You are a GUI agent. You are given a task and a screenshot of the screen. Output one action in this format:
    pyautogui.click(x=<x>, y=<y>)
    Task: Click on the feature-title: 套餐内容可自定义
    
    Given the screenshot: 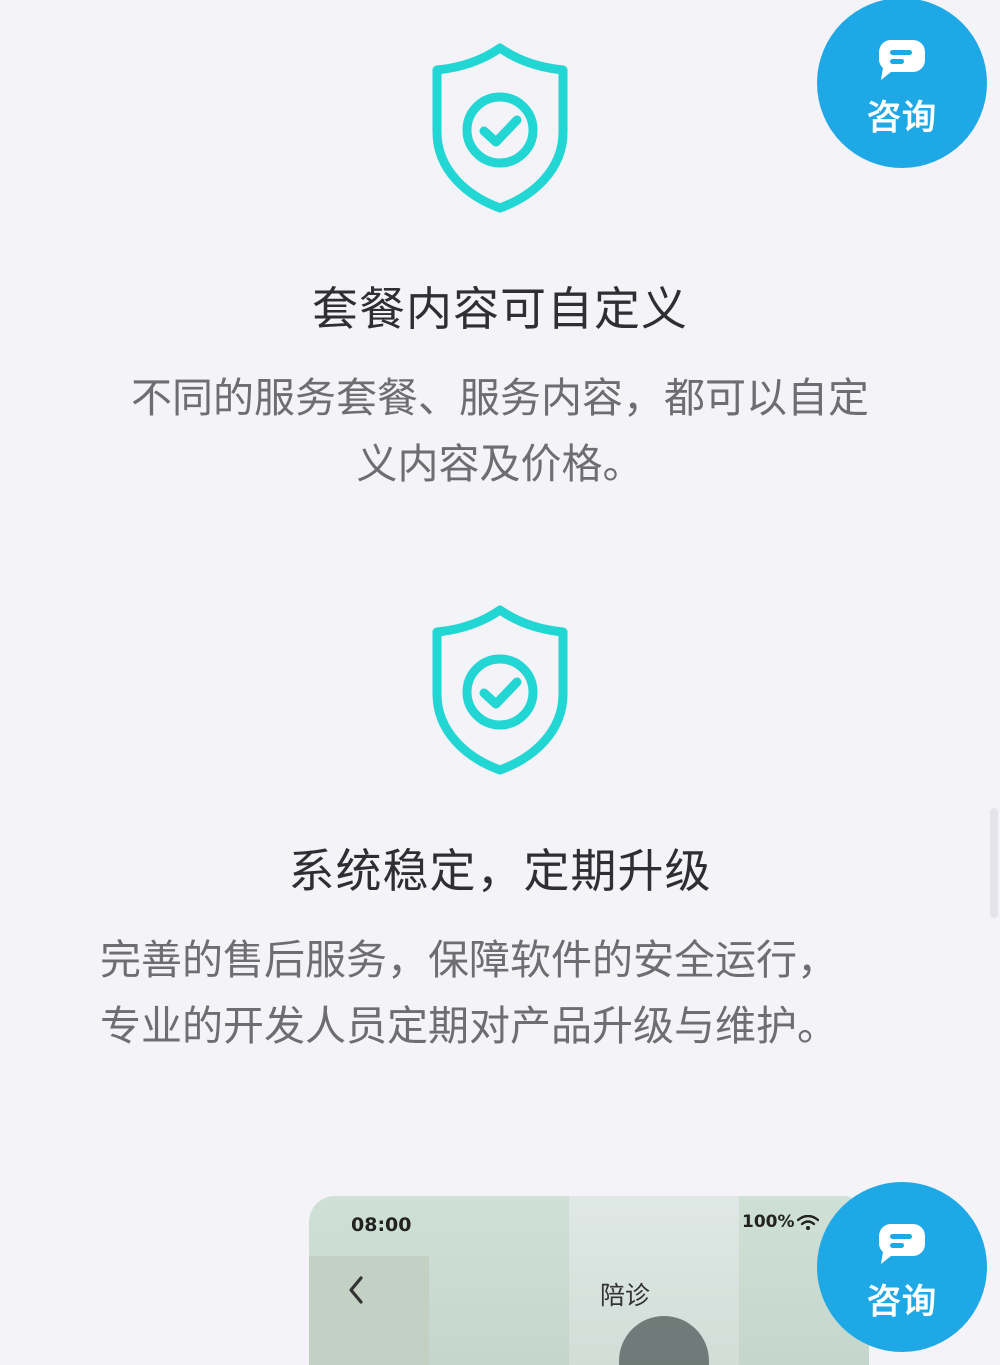 What is the action you would take?
    pyautogui.click(x=500, y=309)
    